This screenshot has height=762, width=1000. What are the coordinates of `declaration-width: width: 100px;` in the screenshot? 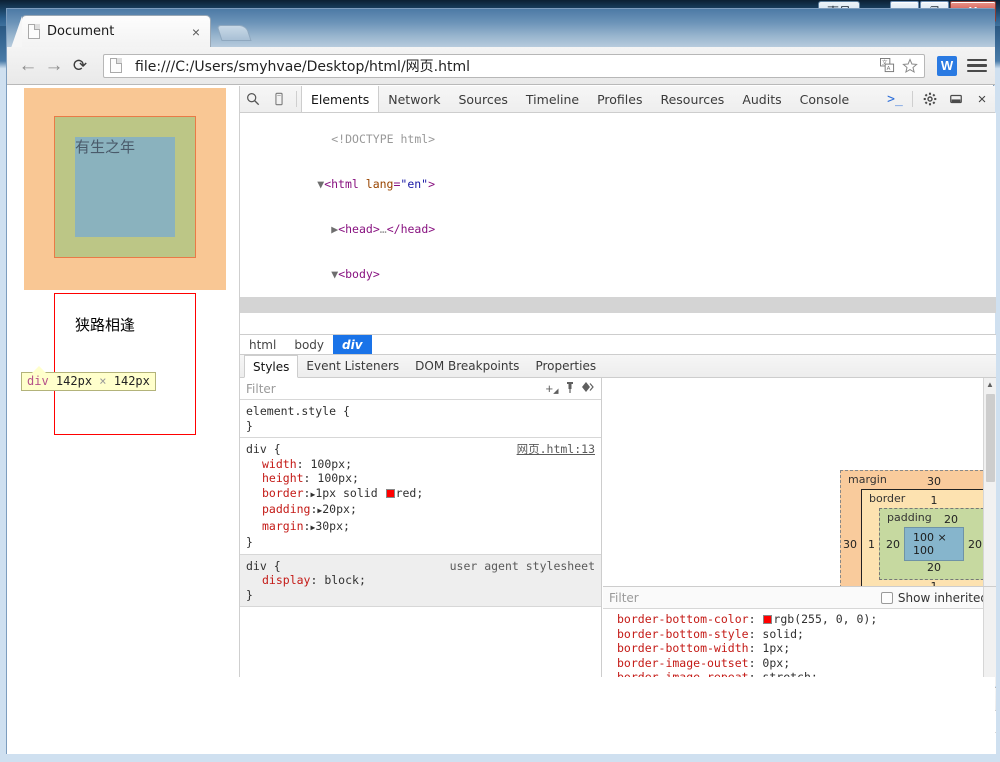 It's located at (420, 464).